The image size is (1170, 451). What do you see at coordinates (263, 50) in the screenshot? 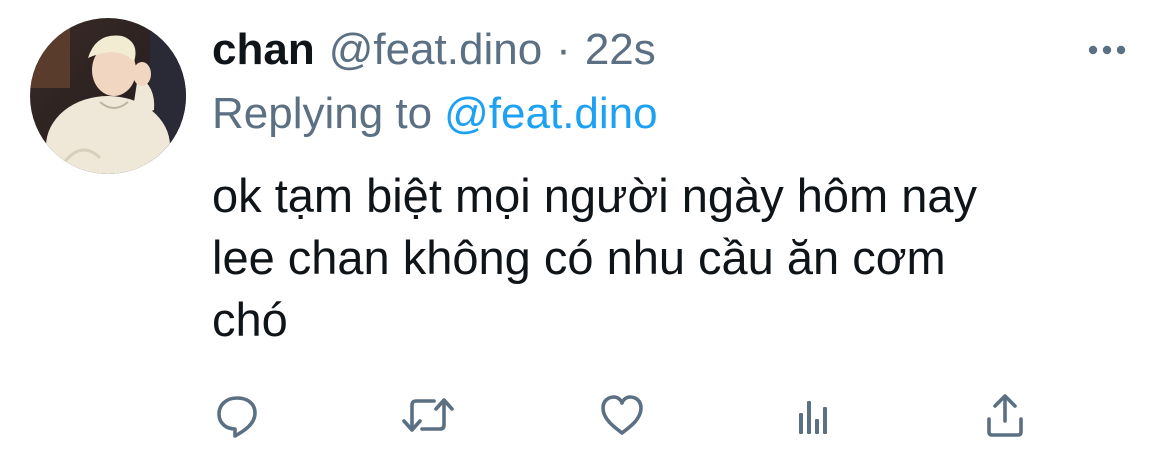
I see `display-name: chan` at bounding box center [263, 50].